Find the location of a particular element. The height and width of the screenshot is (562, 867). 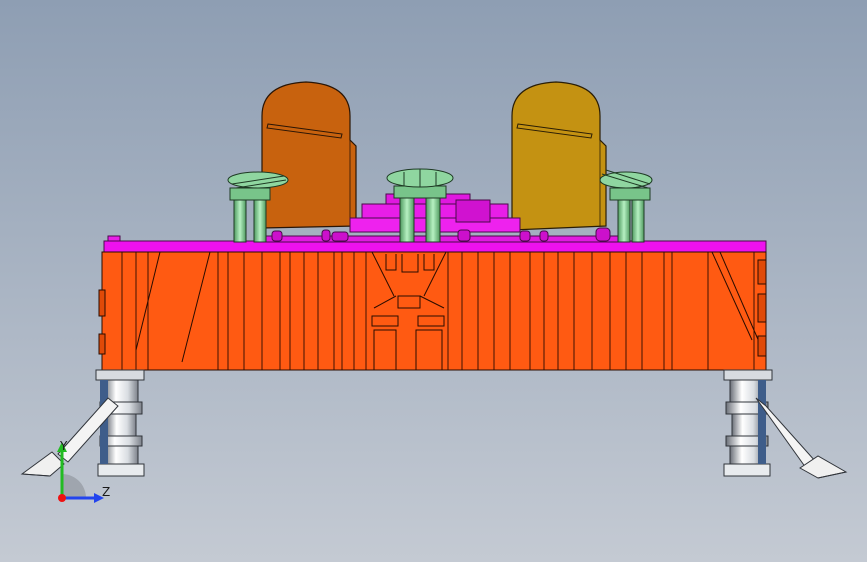

right-fuel-tank is located at coordinates (559, 156).